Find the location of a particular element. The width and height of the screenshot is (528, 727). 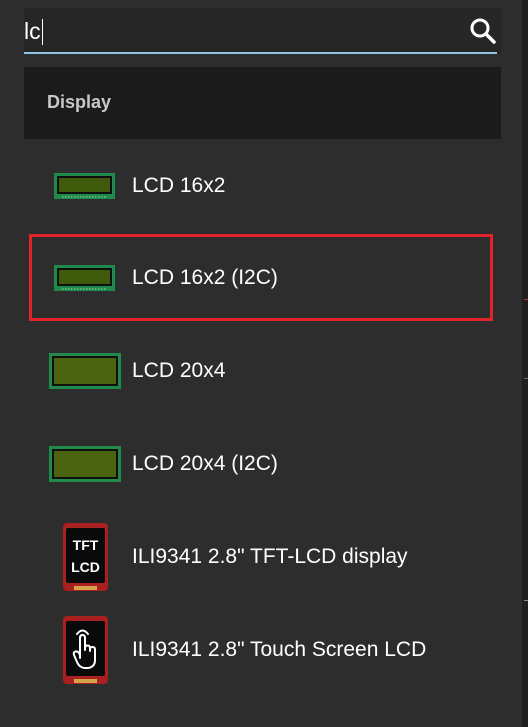

touch-screen-icon is located at coordinates (85, 650).